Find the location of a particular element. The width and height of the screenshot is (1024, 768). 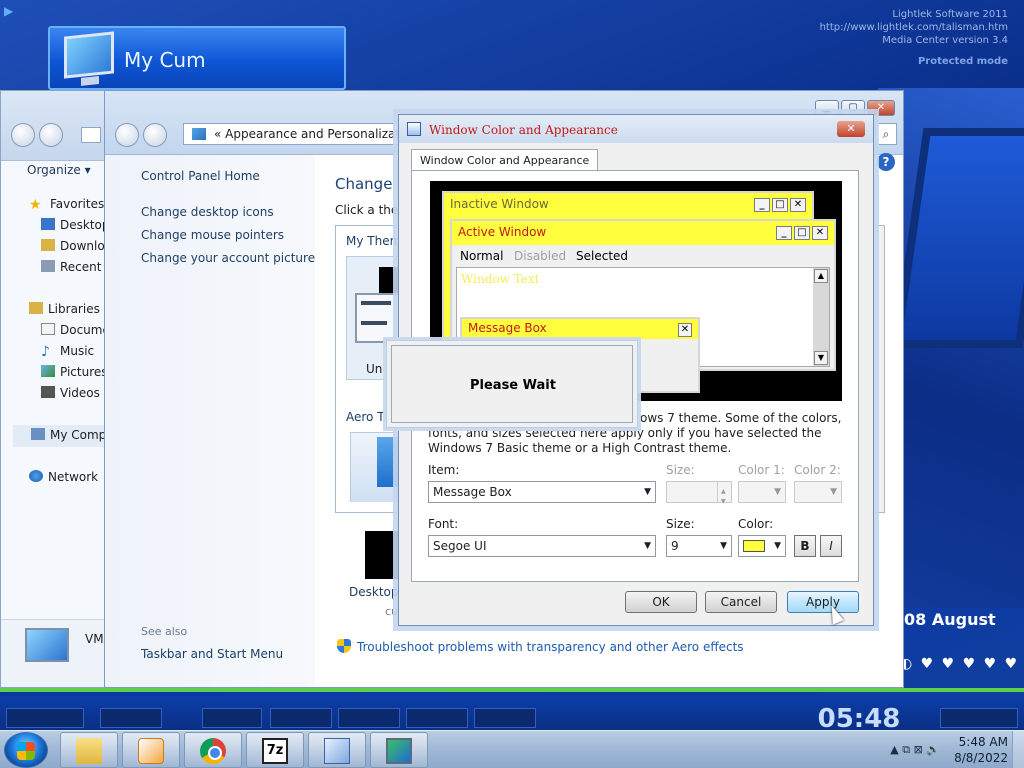

color2-select: ▼ is located at coordinates (818, 492).